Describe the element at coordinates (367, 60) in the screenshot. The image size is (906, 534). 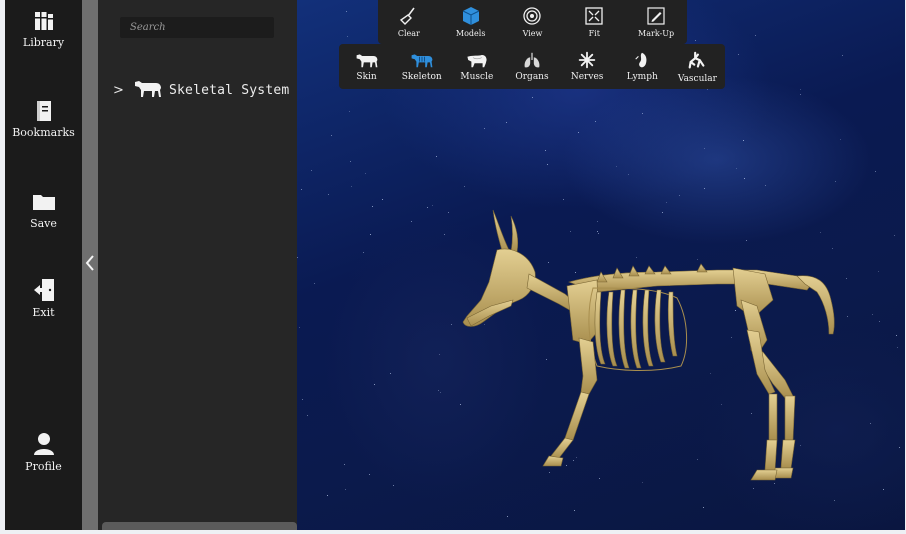
I see `cow-skin-icon` at that location.